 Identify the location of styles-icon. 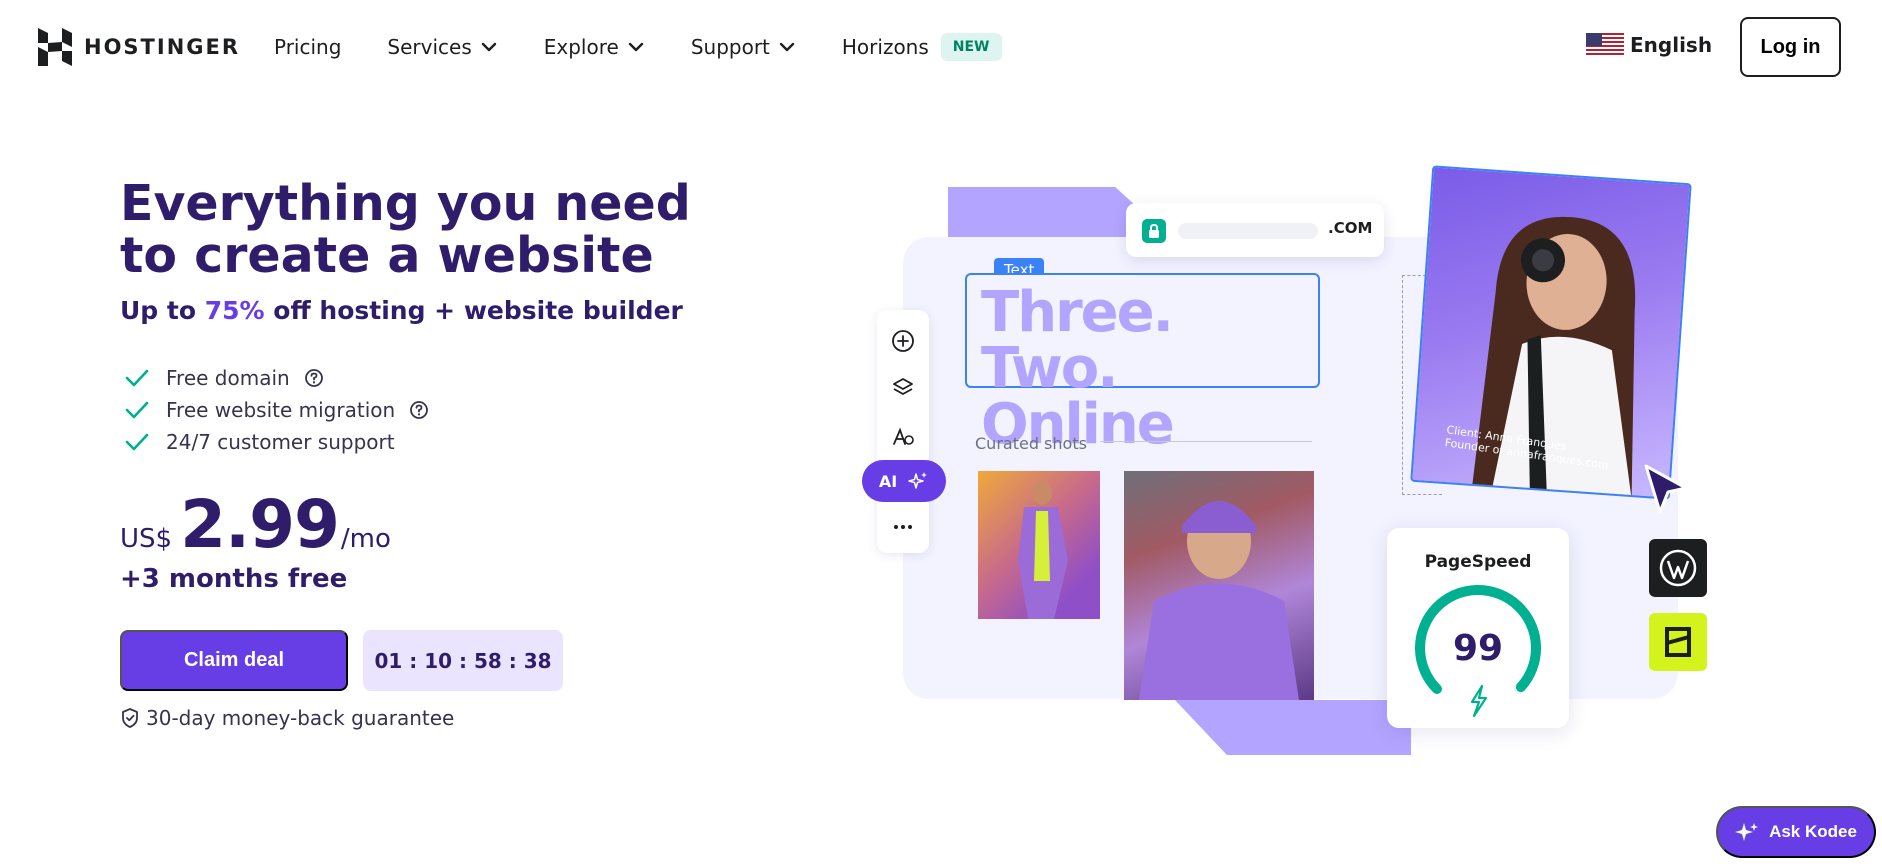
(903, 436).